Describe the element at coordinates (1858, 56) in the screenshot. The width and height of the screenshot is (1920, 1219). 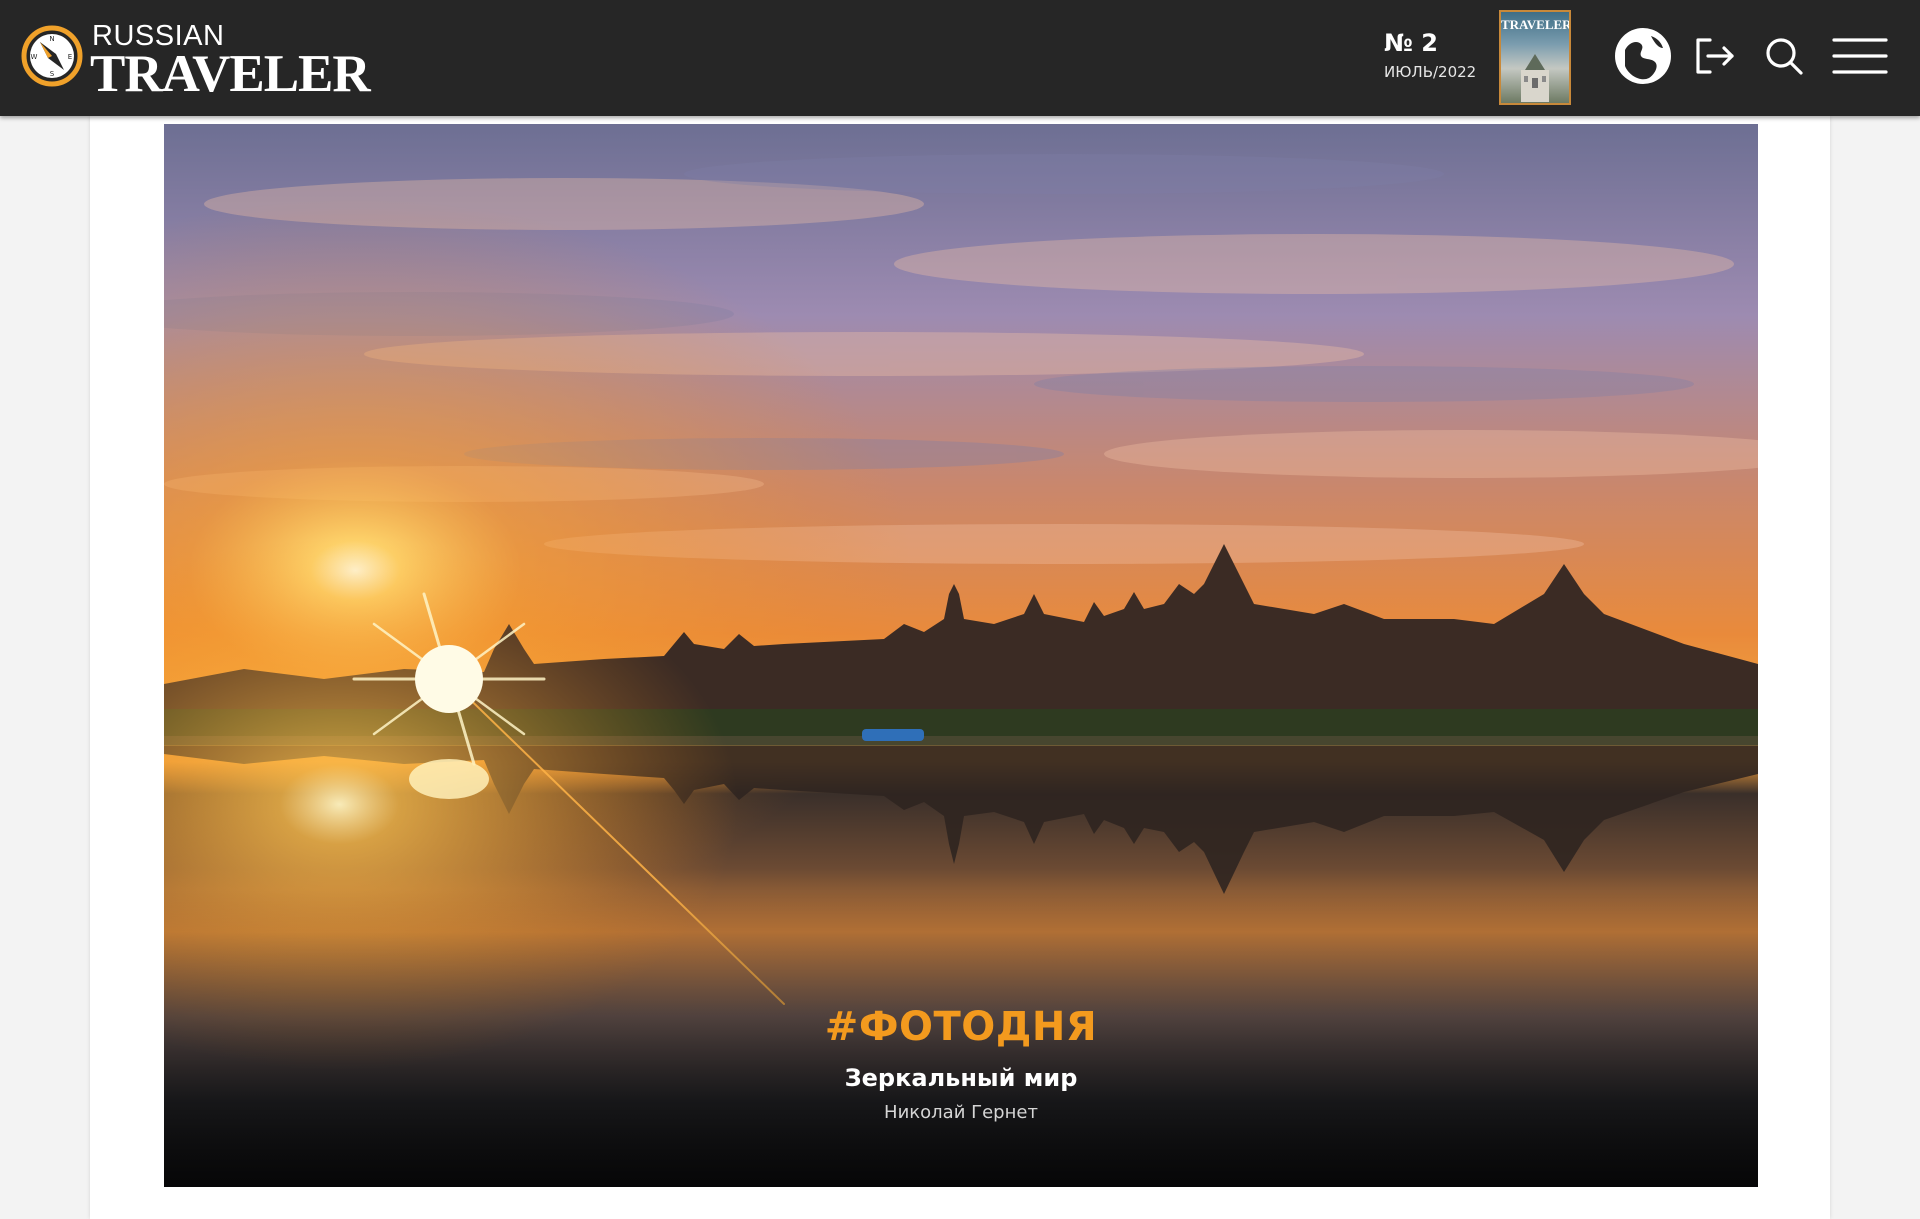
I see `hamburger-menu-icon` at that location.